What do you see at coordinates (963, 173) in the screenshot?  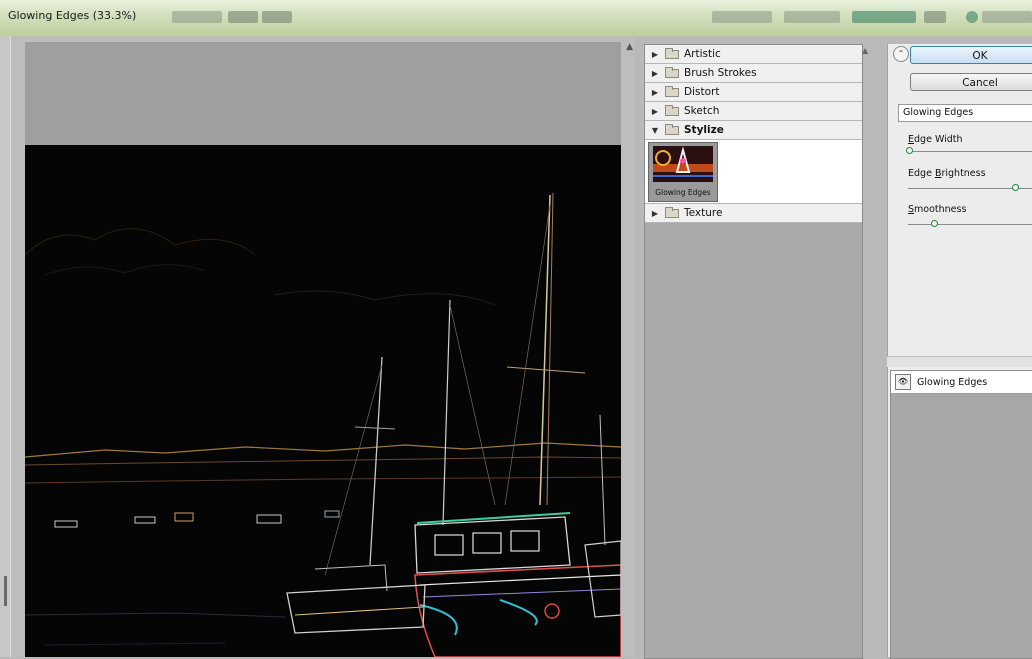 I see `label-rest: rightness` at bounding box center [963, 173].